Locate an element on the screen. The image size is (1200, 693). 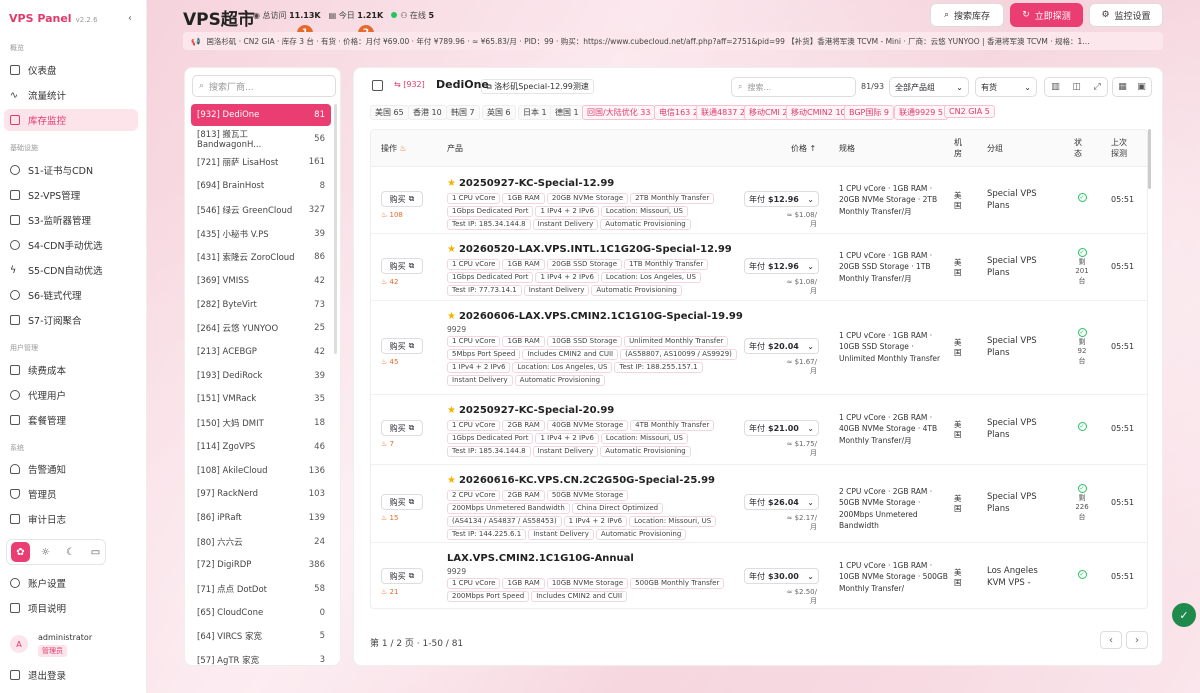
sidebar-item-s5: ϟ S5-CDN自动优选 is located at coordinates (71, 270).